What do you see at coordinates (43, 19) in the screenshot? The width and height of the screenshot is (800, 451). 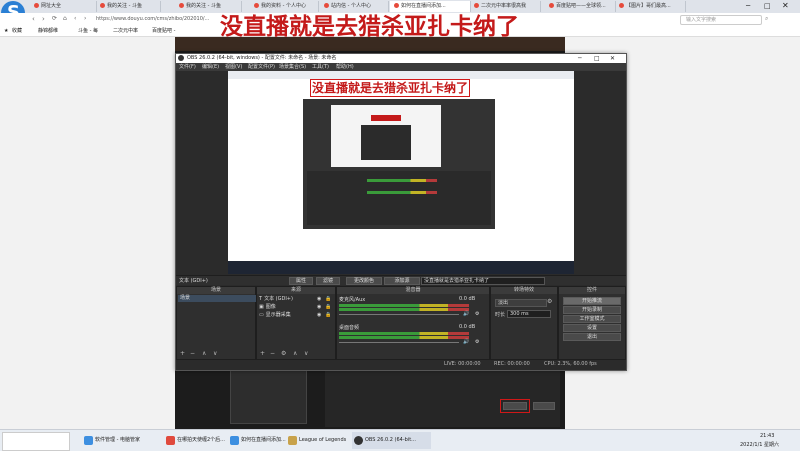 I see `forward-icon: ›` at bounding box center [43, 19].